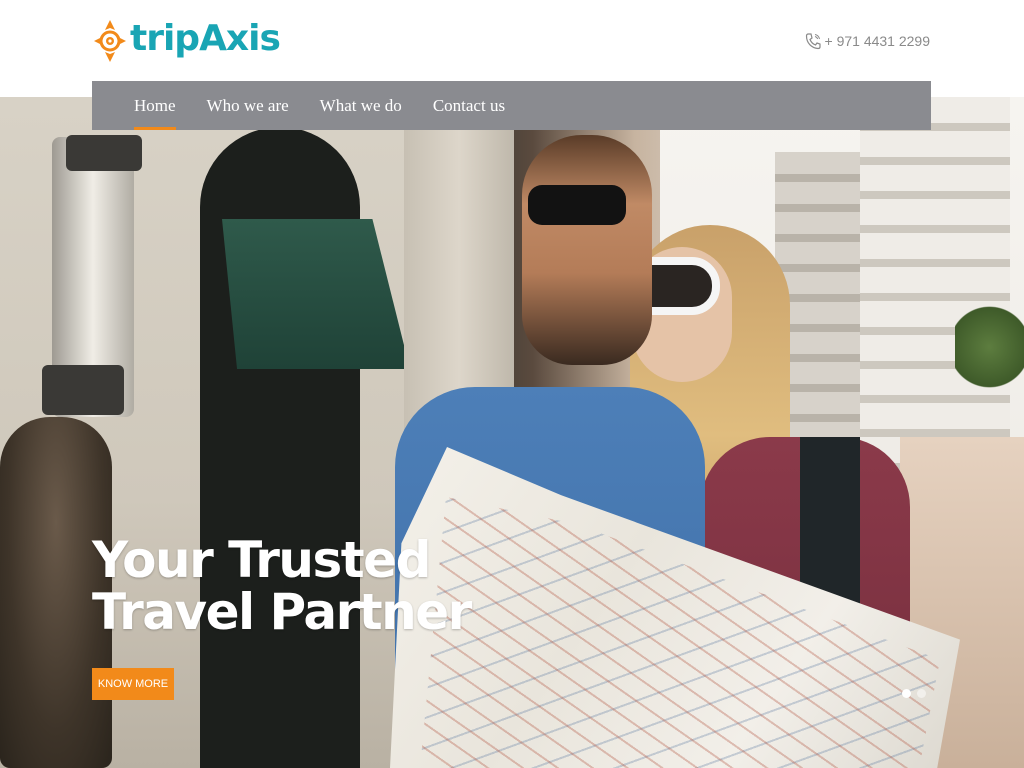 The width and height of the screenshot is (1024, 768). I want to click on brand-name: tripAxis, so click(205, 38).